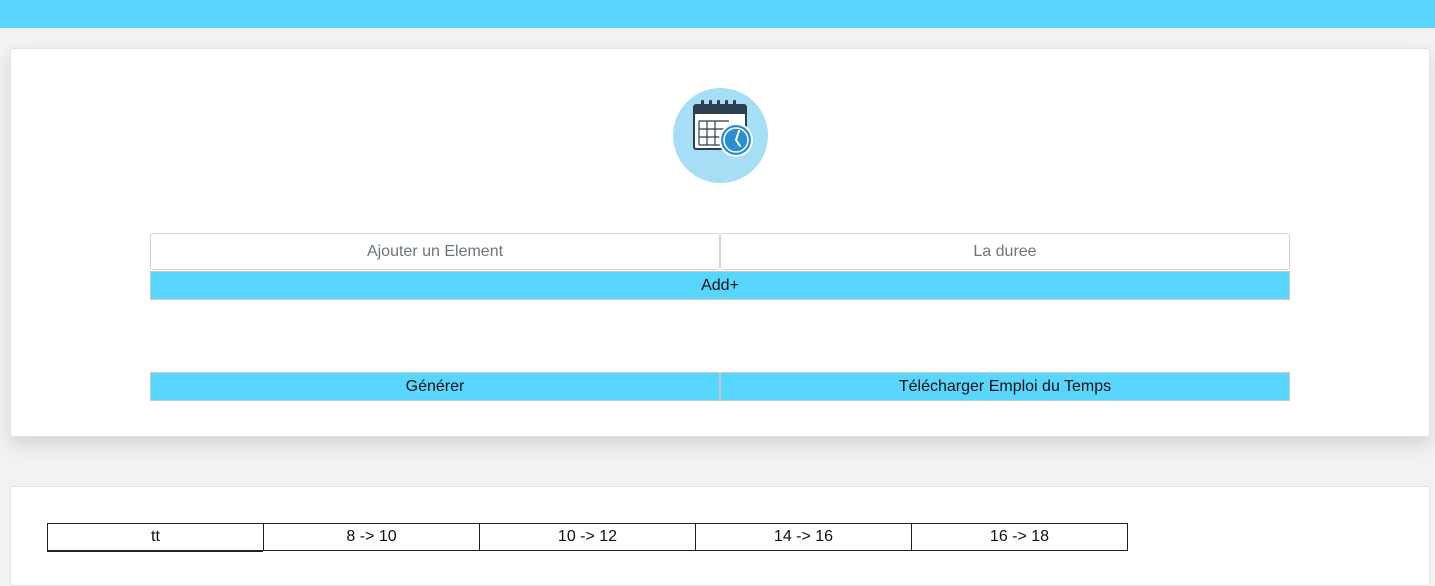 The image size is (1435, 586). What do you see at coordinates (155, 551) in the screenshot?
I see `table-row-divider` at bounding box center [155, 551].